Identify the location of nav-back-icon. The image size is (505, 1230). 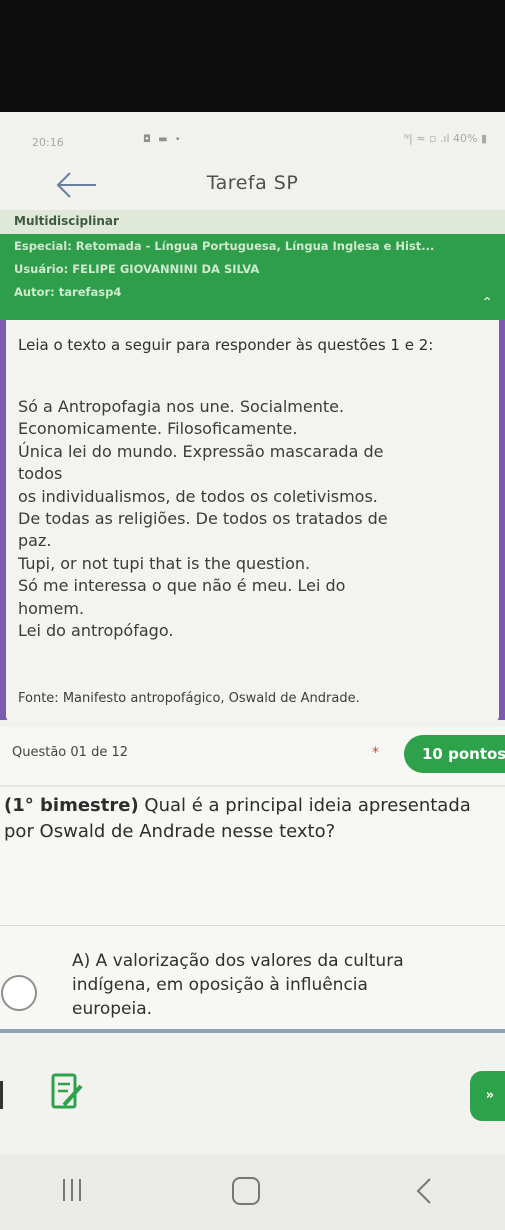
(424, 1191).